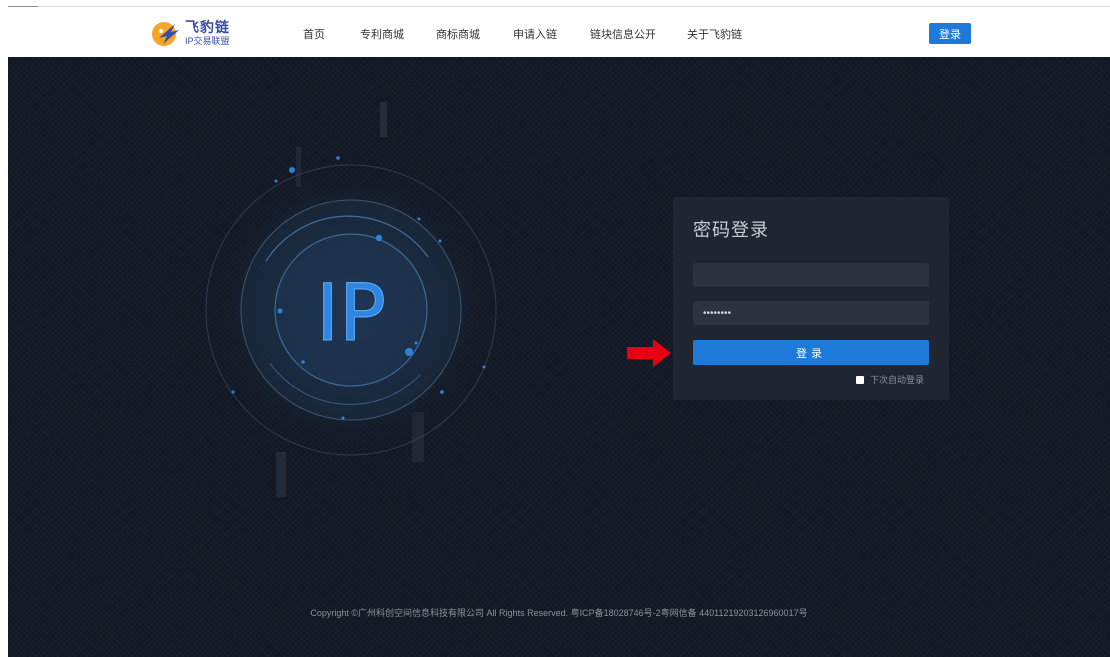 The width and height of the screenshot is (1110, 657). What do you see at coordinates (555, 4) in the screenshot?
I see `top-rule` at bounding box center [555, 4].